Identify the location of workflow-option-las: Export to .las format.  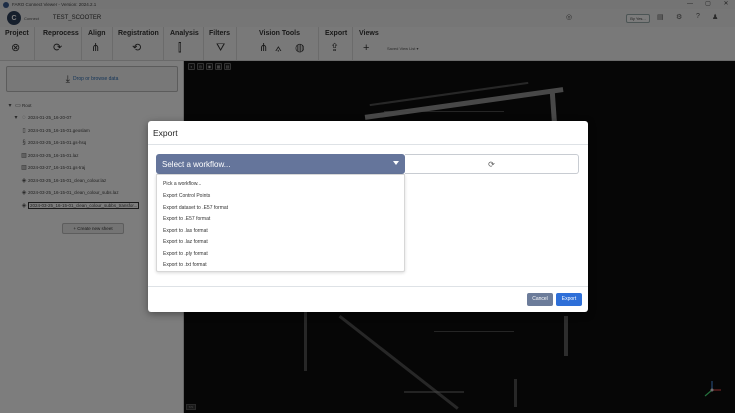
(185, 231).